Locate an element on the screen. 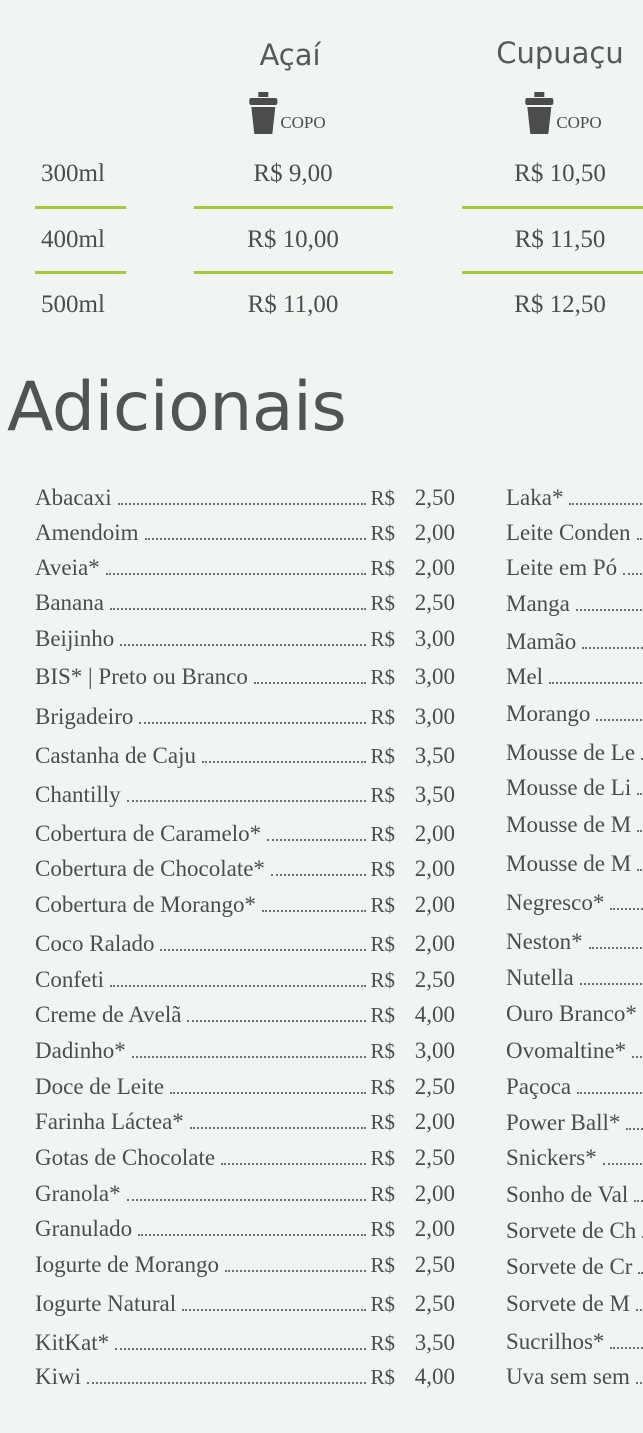 The width and height of the screenshot is (643, 1433). item-name: Leite Conden is located at coordinates (568, 532).